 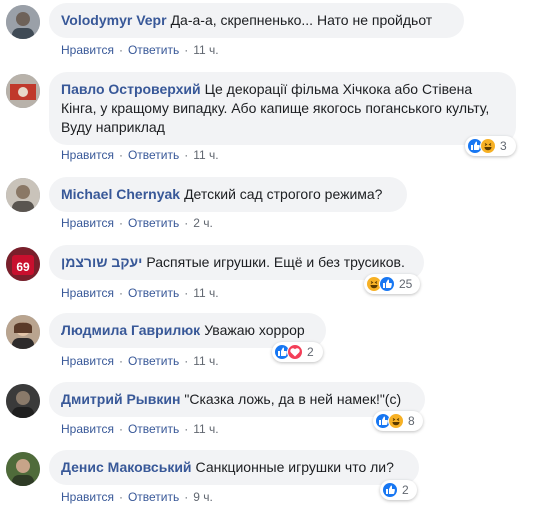 I want to click on comment-time: 9 ч., so click(x=203, y=497).